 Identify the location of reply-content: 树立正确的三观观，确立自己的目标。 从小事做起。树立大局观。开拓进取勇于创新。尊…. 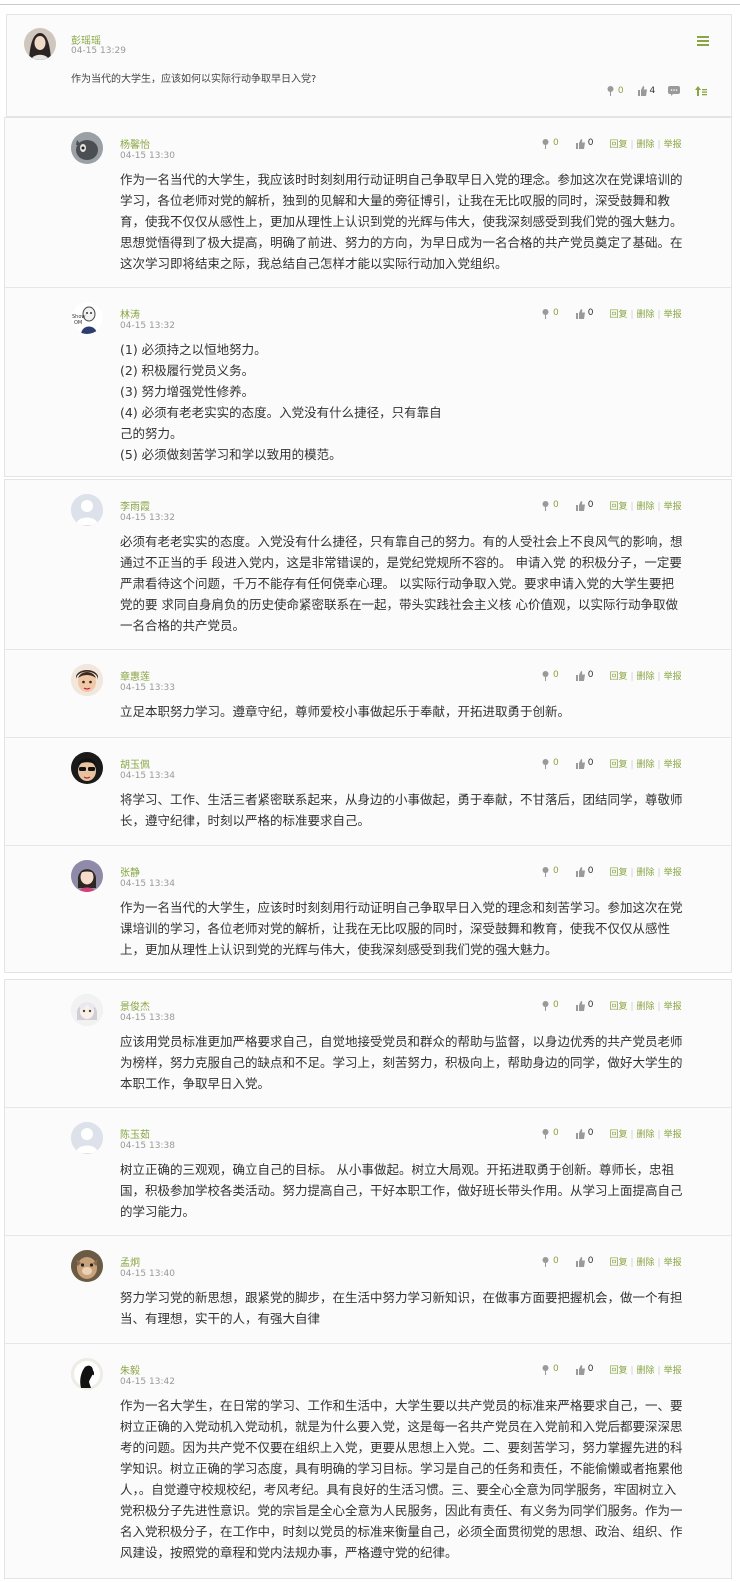
(402, 1190).